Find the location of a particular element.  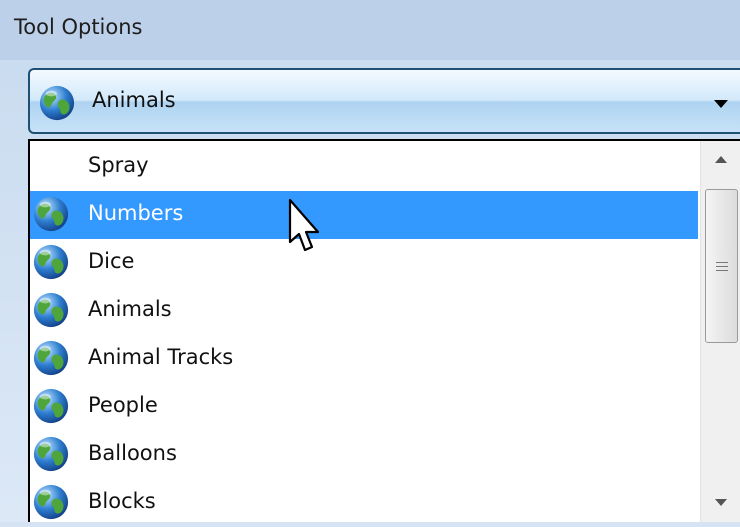

arrow-down-icon is located at coordinates (721, 502).